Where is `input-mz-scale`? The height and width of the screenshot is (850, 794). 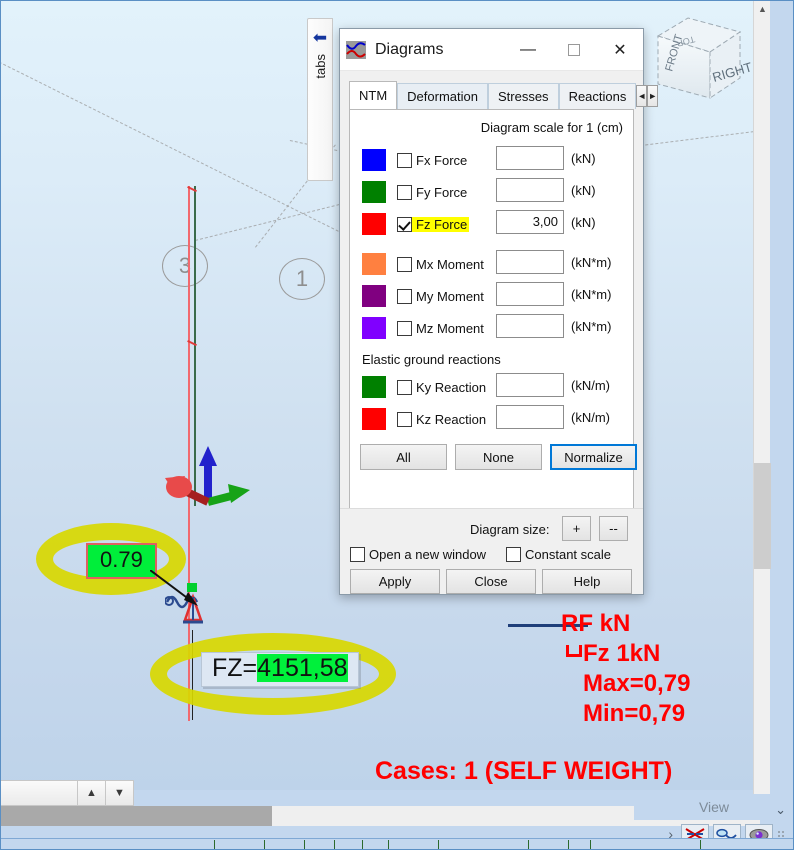 input-mz-scale is located at coordinates (530, 326).